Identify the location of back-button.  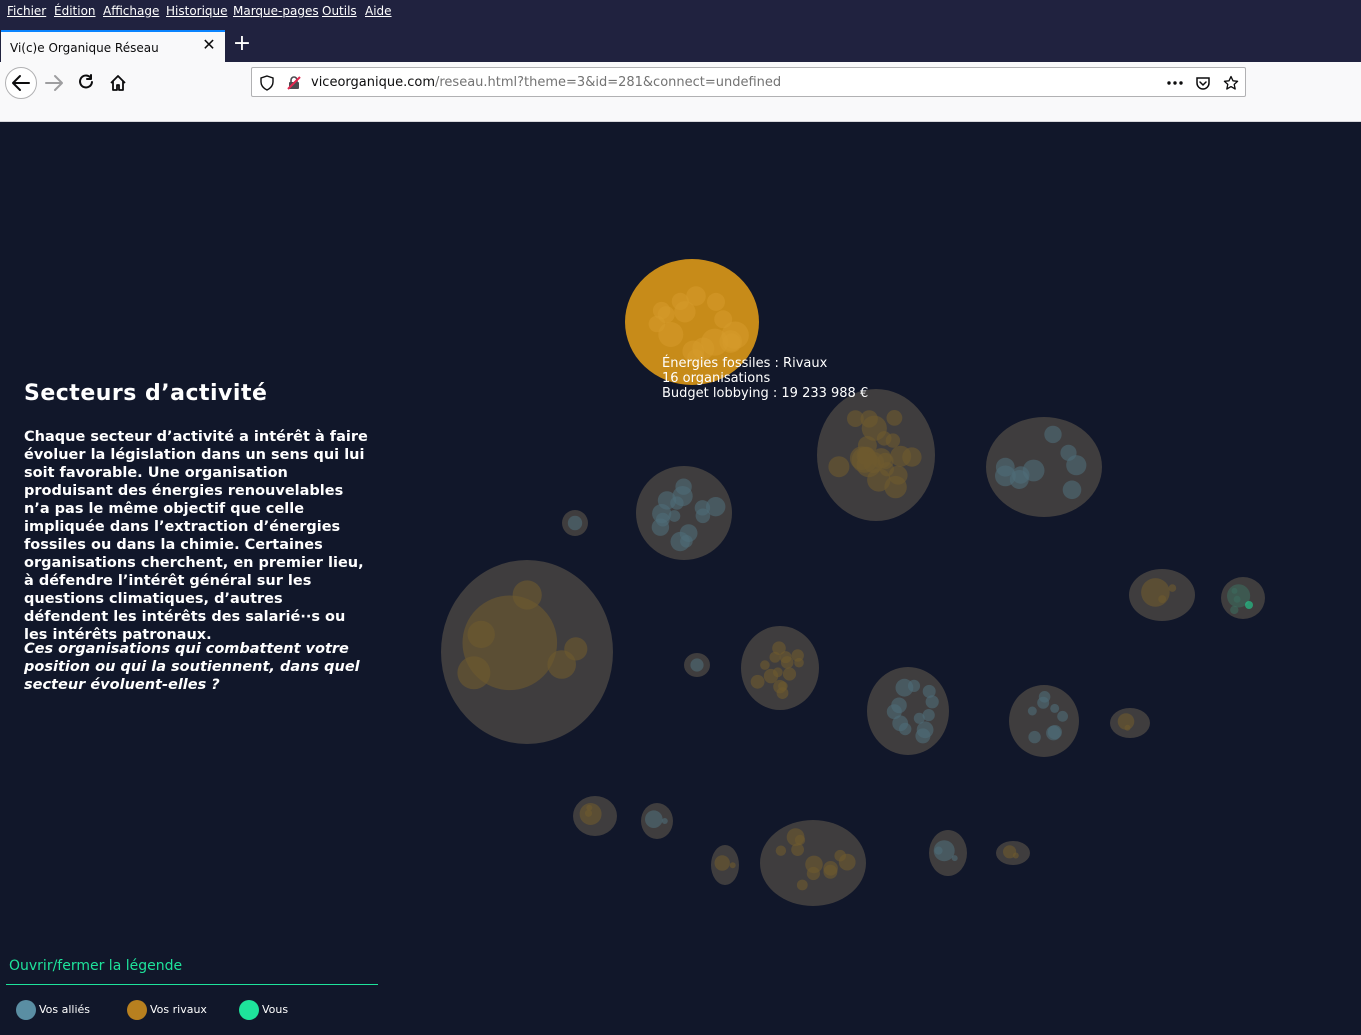
(21, 83).